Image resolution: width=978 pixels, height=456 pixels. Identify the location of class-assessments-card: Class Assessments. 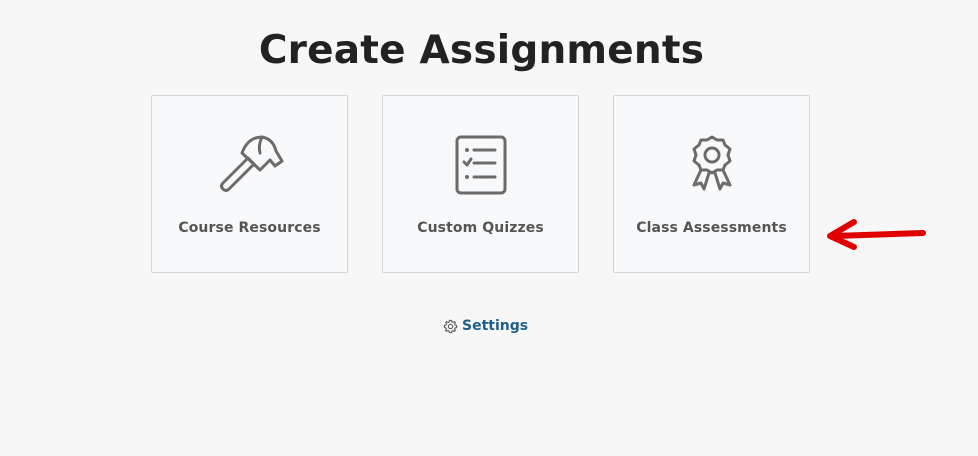
(711, 184).